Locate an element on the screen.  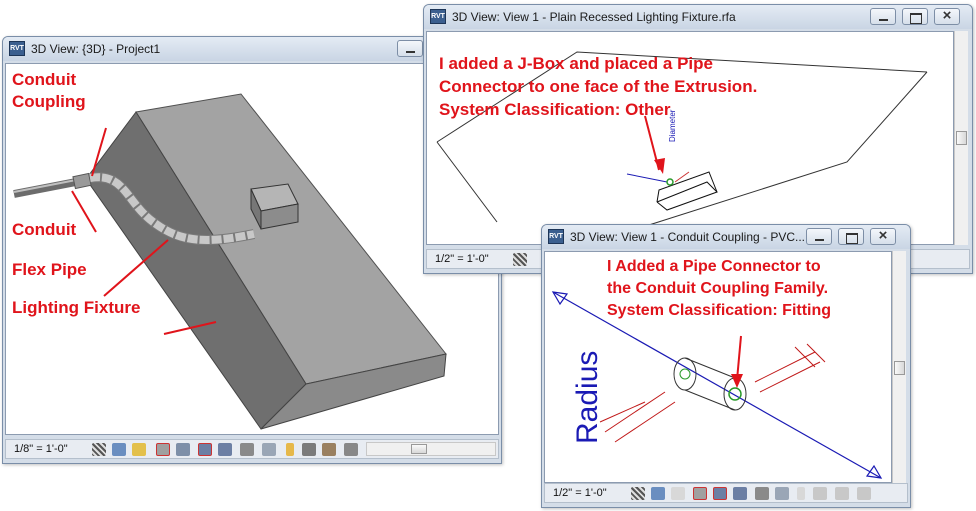
coupling-end-left is located at coordinates (685, 374).